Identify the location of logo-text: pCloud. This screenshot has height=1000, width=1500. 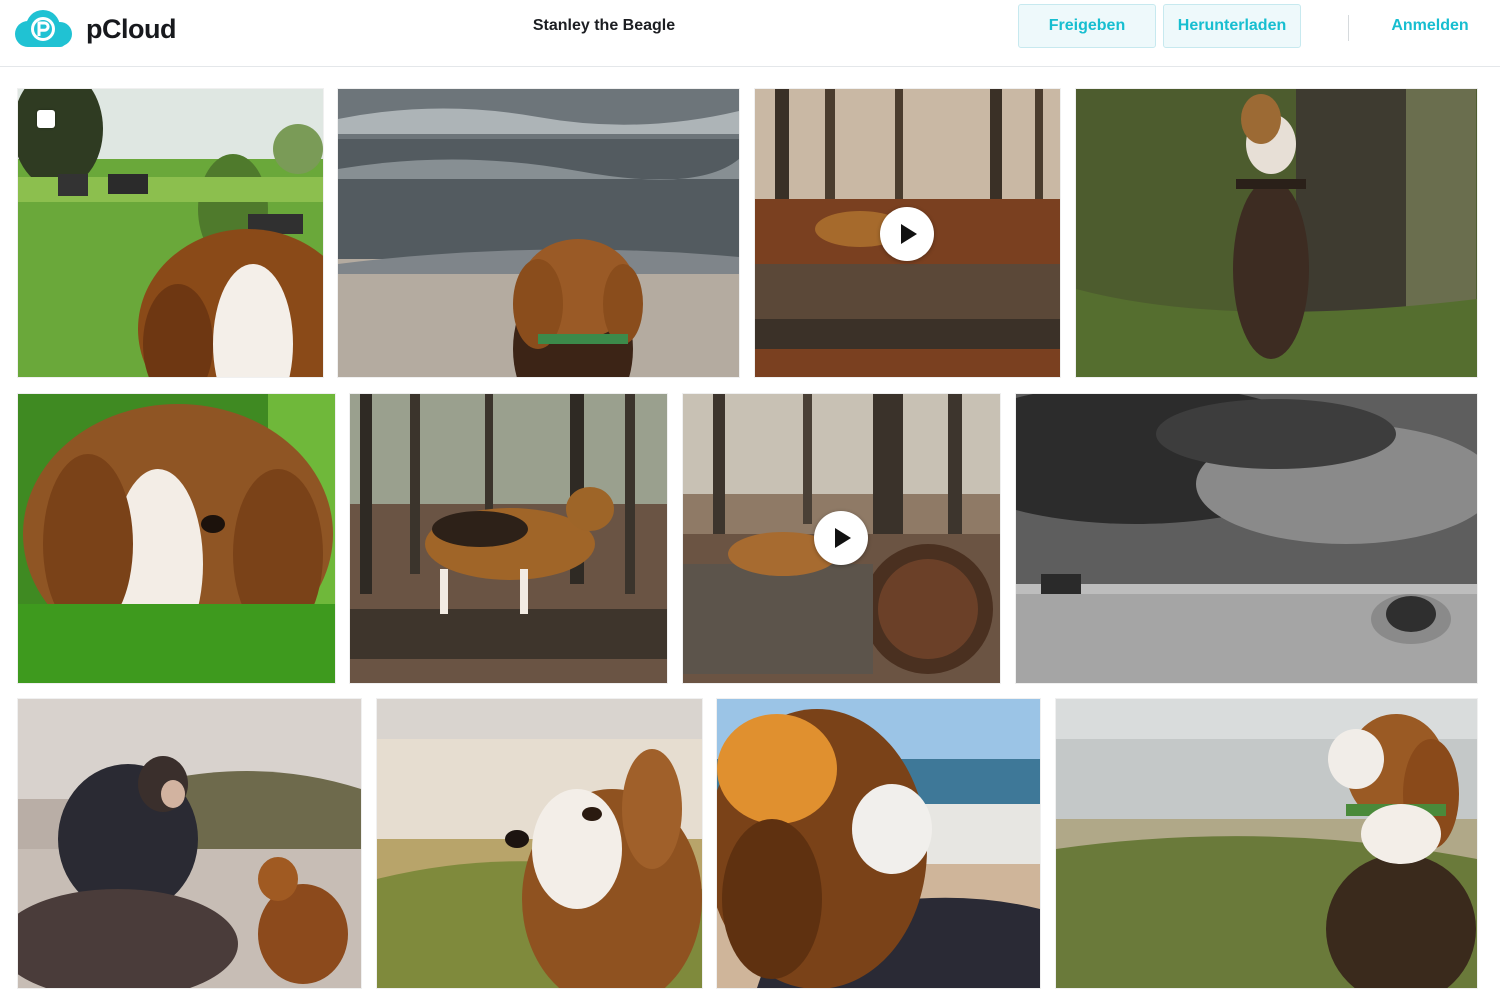
(131, 28).